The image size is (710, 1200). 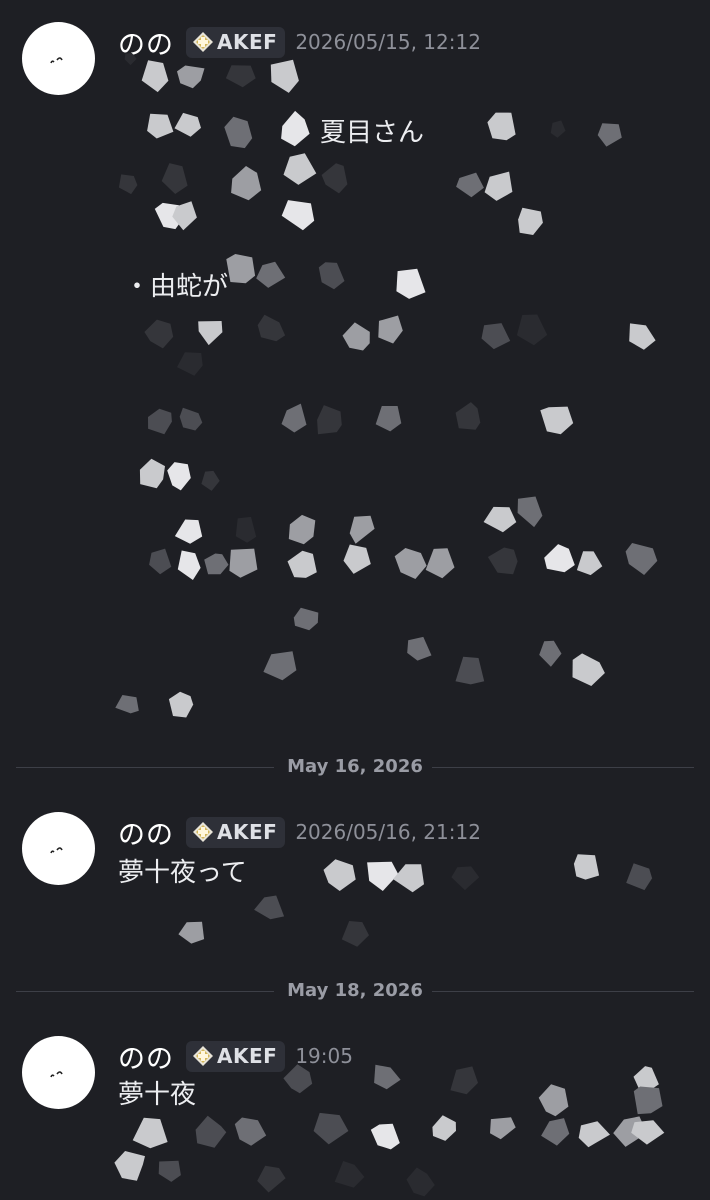 I want to click on timestamp: 2026/05/16, 21:12, so click(x=388, y=832).